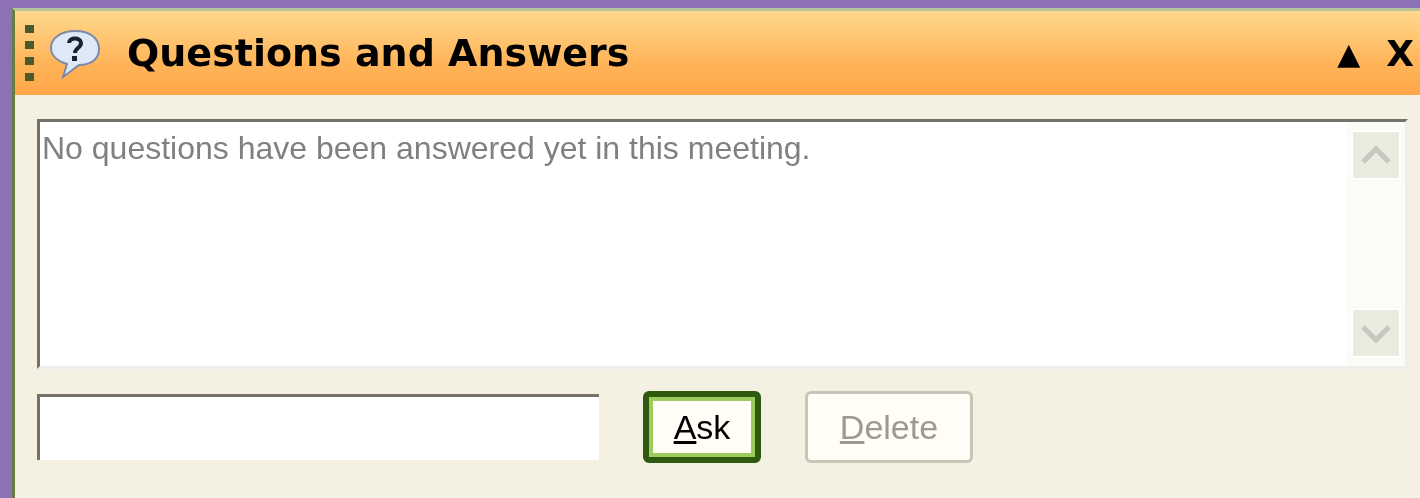 The height and width of the screenshot is (498, 1420). Describe the element at coordinates (378, 53) in the screenshot. I see `panel-title: Questions and Answers` at that location.